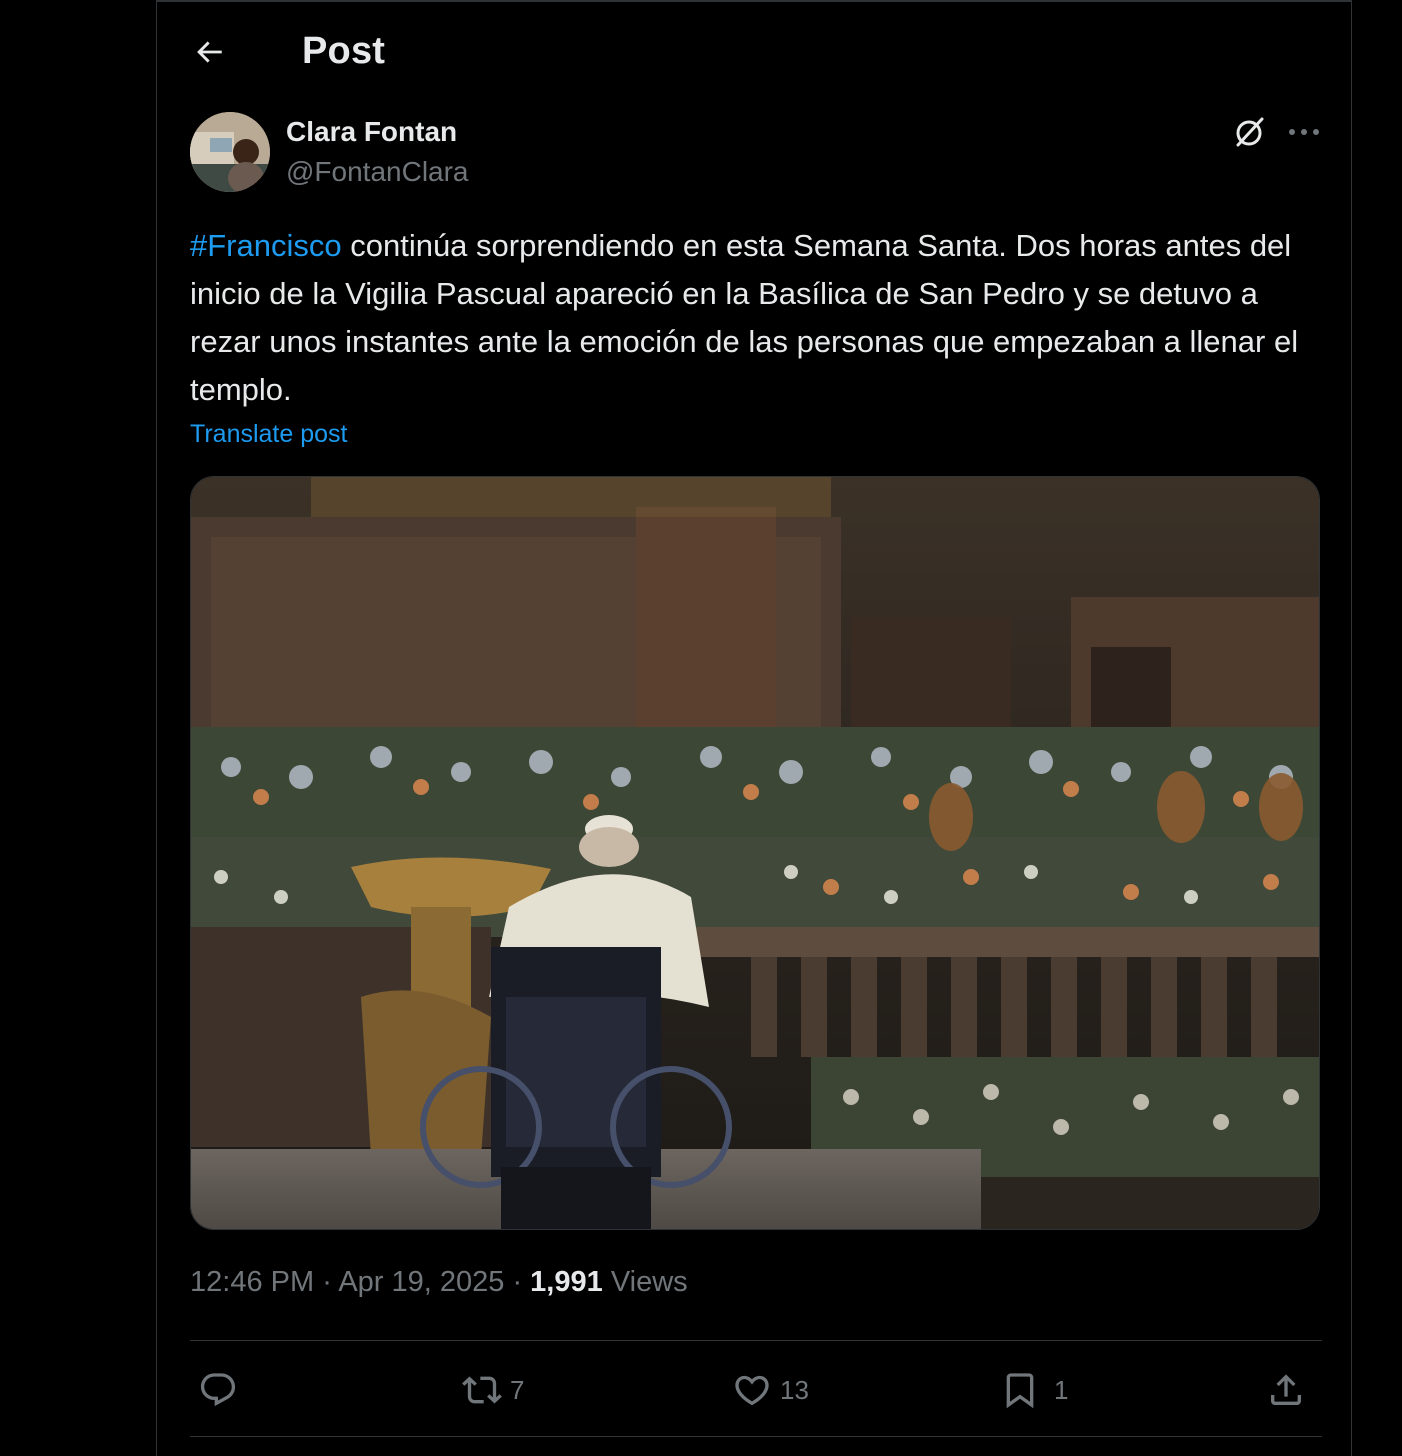 This screenshot has height=1456, width=1402. I want to click on avatar, so click(230, 152).